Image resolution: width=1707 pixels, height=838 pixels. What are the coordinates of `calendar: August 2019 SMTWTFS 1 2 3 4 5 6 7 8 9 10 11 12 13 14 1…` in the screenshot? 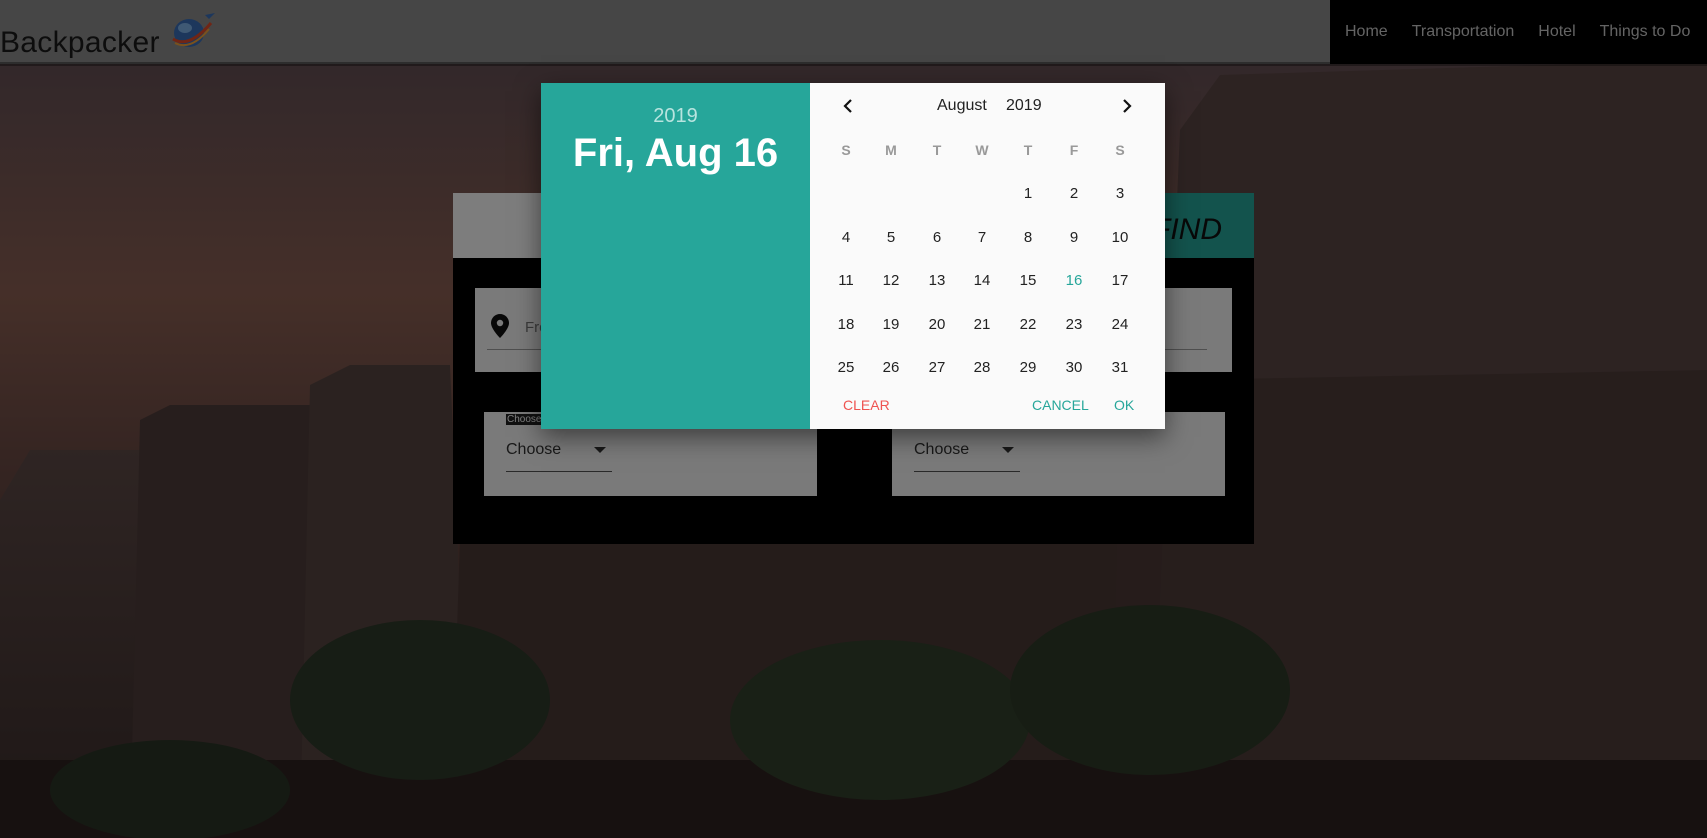 It's located at (987, 256).